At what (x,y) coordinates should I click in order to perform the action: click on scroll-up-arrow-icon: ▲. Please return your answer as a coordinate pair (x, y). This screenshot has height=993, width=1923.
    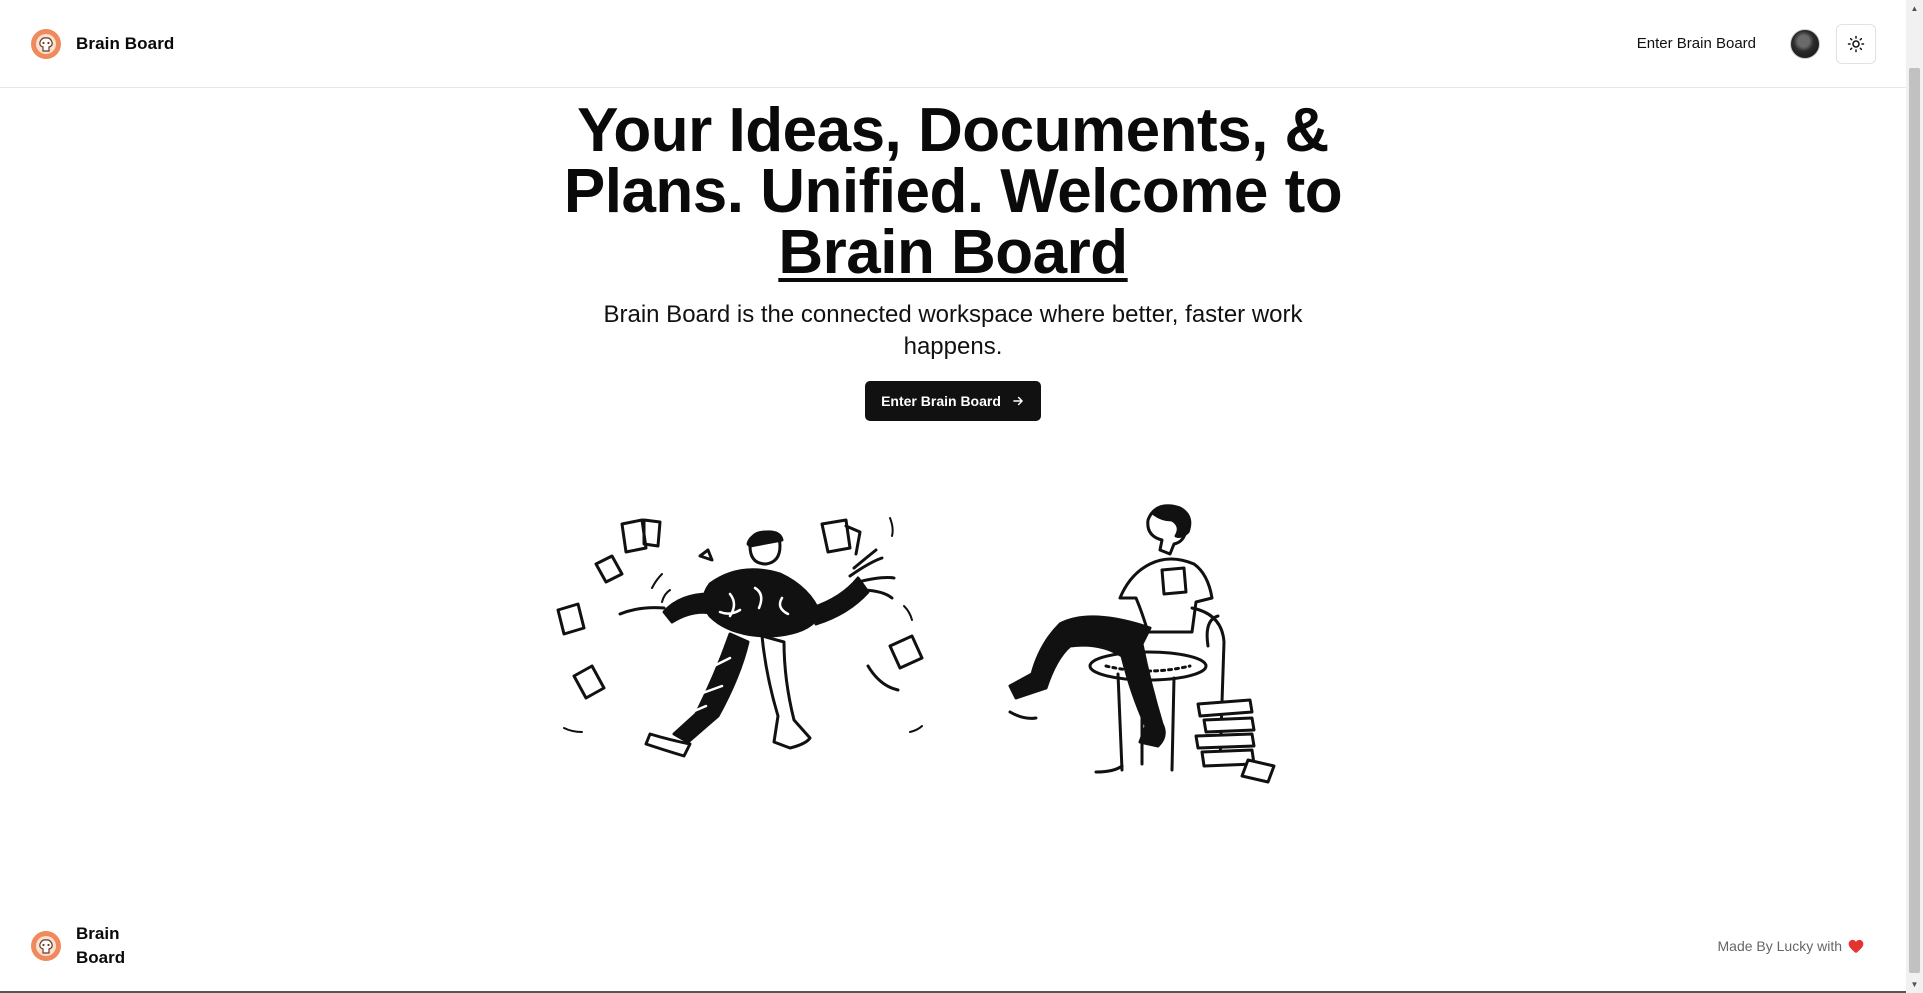
    Looking at the image, I should click on (1914, 8).